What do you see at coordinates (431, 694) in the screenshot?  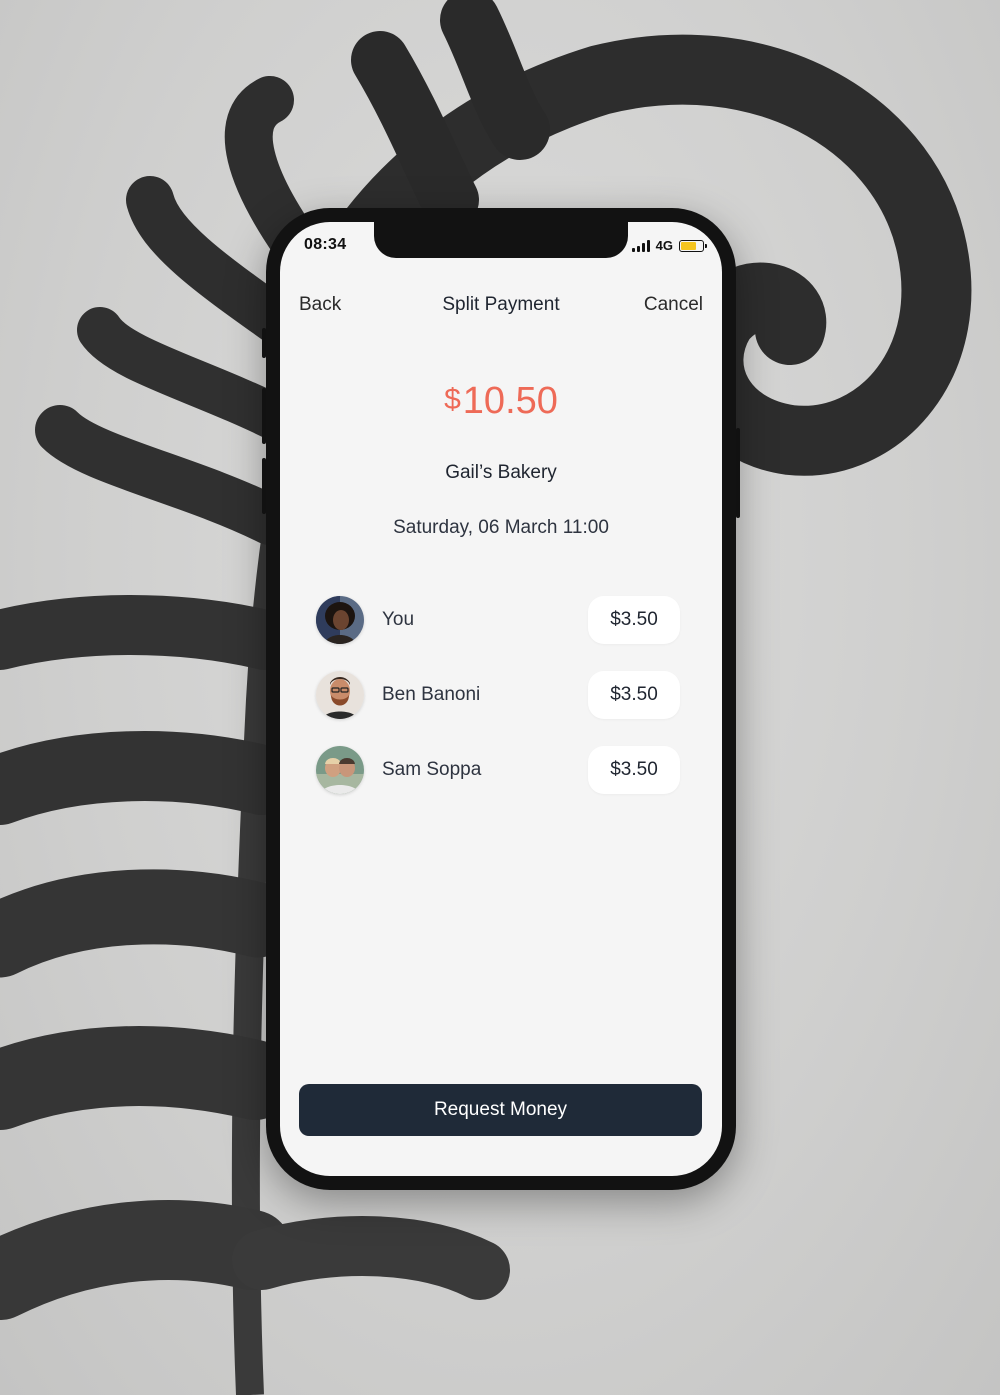 I see `participant-name: Ben Banoni` at bounding box center [431, 694].